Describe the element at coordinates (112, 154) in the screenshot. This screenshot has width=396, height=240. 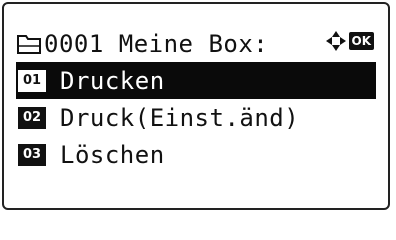
I see `menu-item-label: Löschen` at that location.